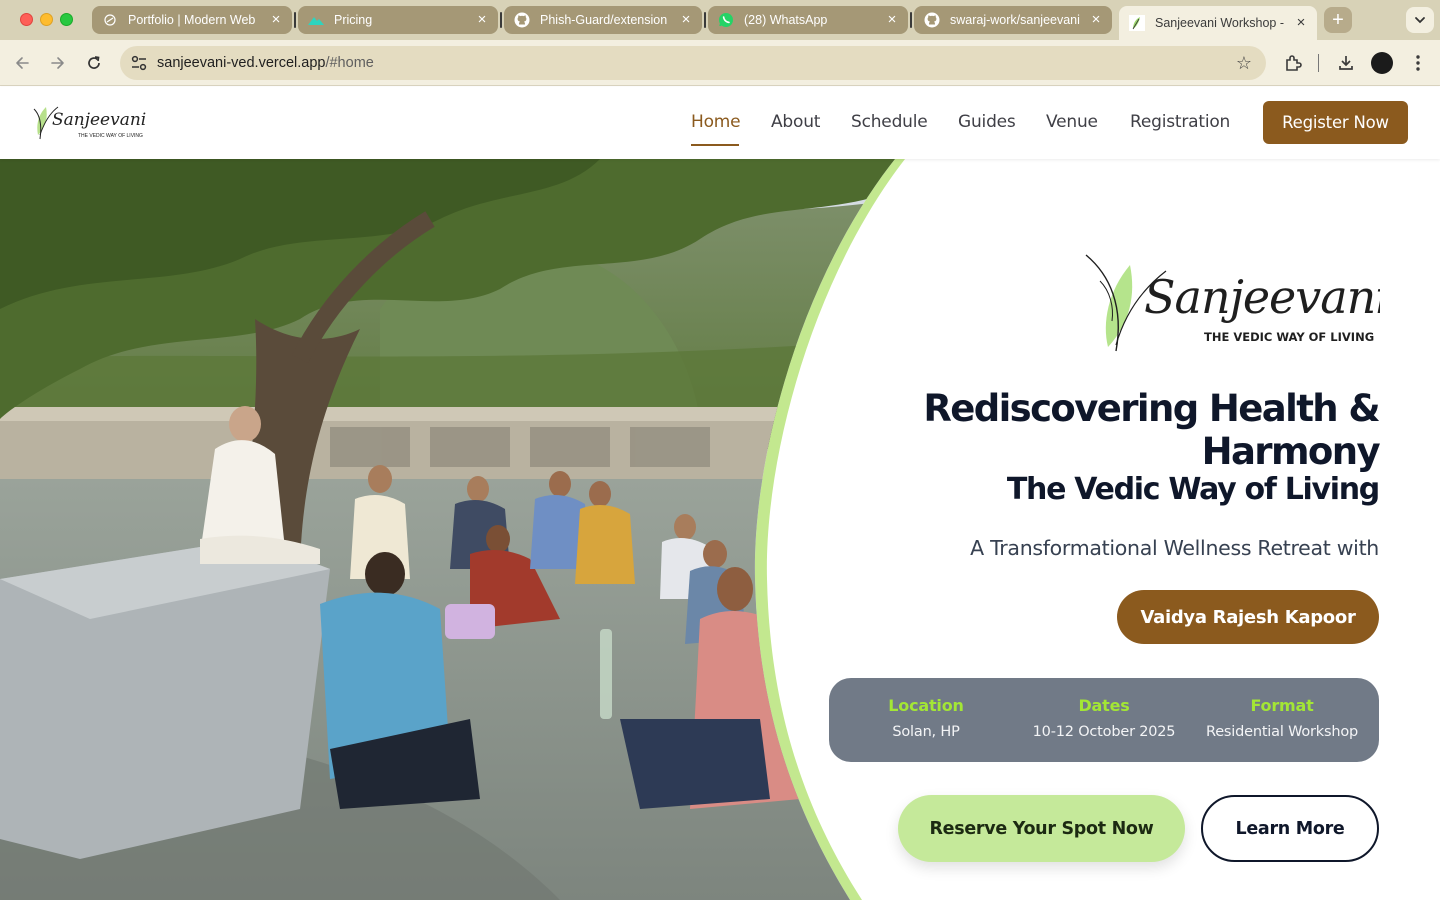 This screenshot has width=1440, height=900. Describe the element at coordinates (1290, 828) in the screenshot. I see `learn-more-button: Learn More` at that location.